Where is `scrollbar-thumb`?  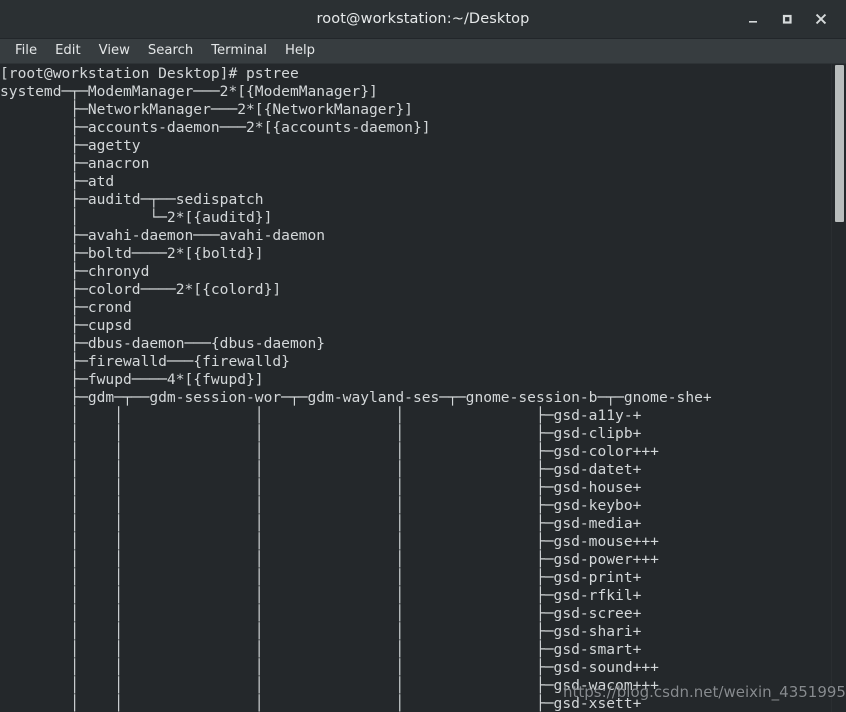
scrollbar-thumb is located at coordinates (839, 143).